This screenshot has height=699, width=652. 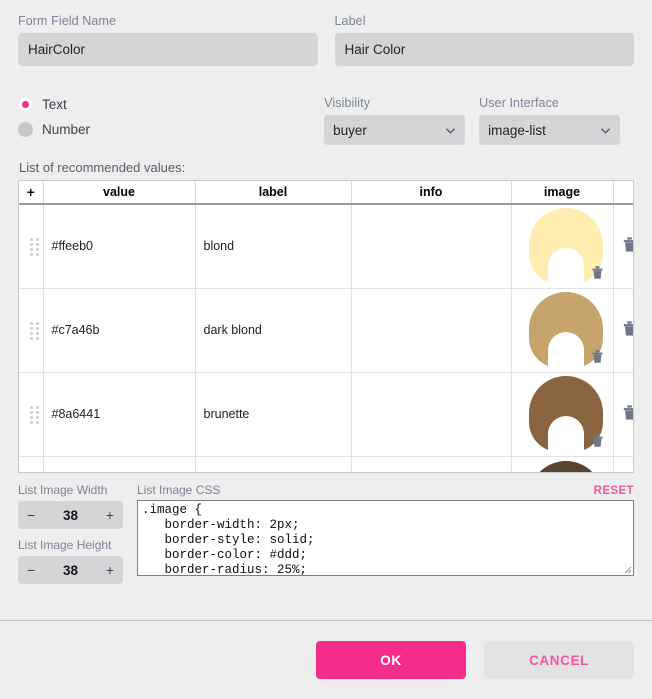 I want to click on user-interface-group: User Interface image-list, so click(x=549, y=120).